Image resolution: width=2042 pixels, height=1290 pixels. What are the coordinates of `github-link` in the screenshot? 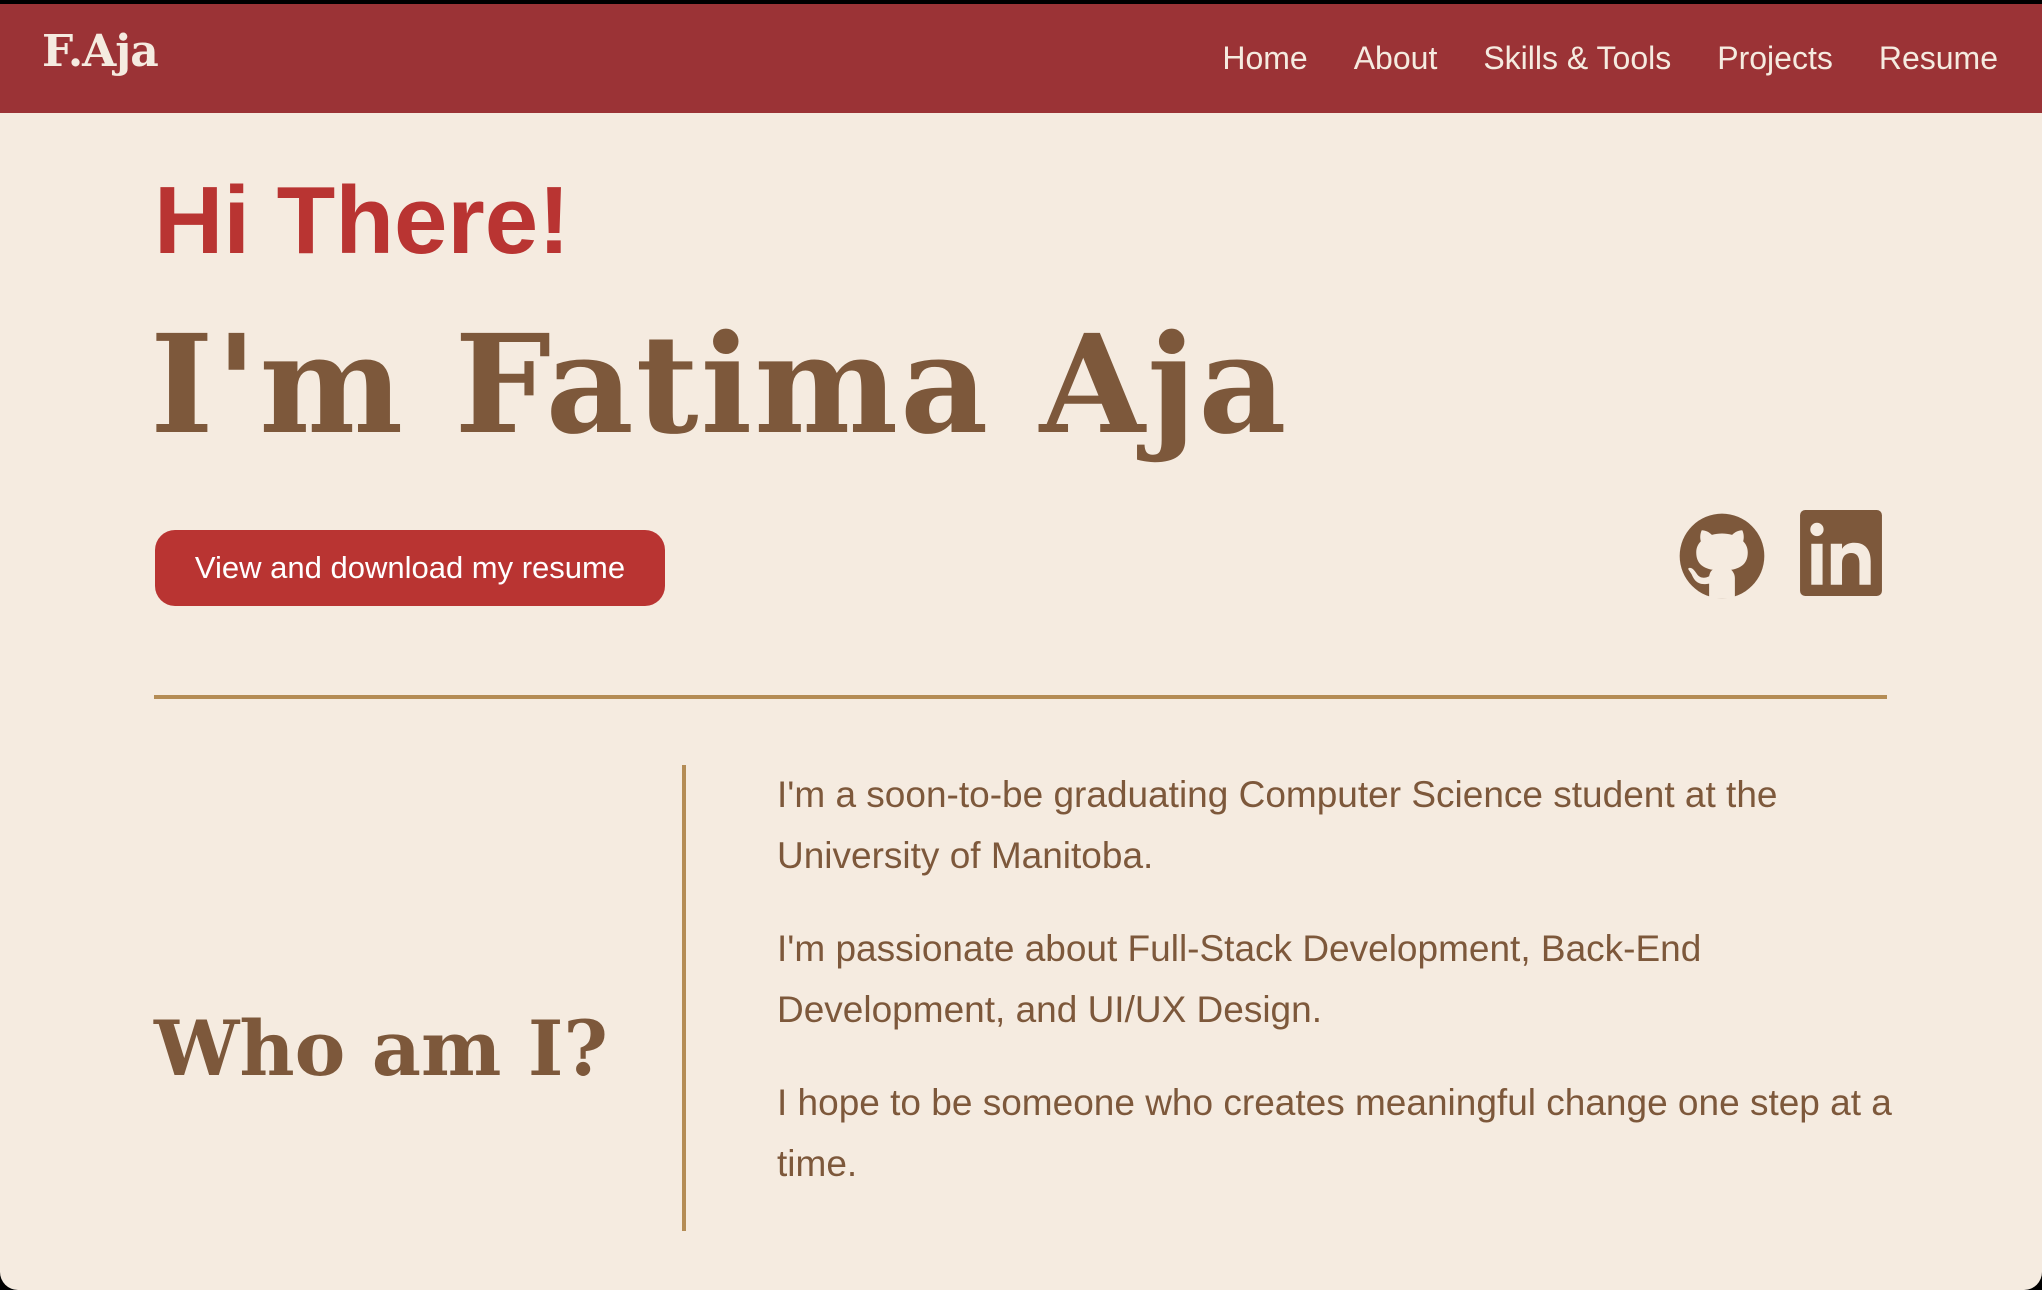 It's located at (1722, 558).